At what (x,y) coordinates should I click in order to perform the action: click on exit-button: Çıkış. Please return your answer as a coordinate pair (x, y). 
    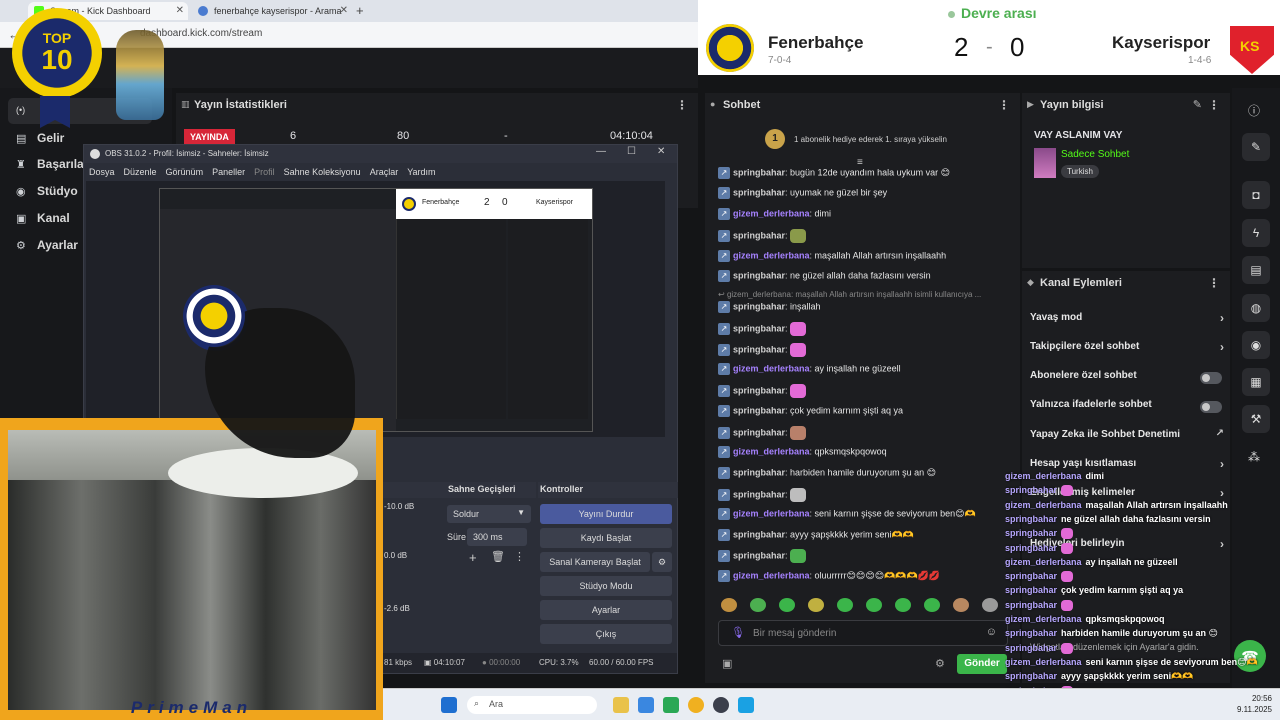
    Looking at the image, I should click on (606, 634).